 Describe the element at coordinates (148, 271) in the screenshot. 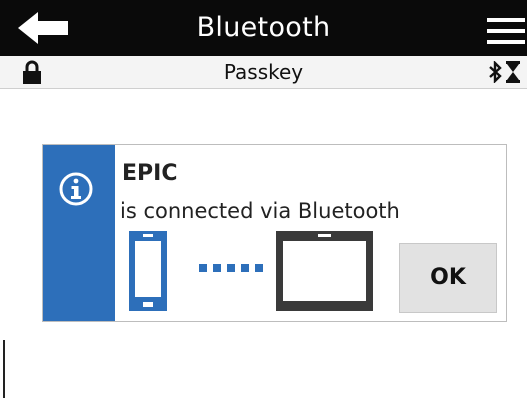

I see `handheld-device-icon` at that location.